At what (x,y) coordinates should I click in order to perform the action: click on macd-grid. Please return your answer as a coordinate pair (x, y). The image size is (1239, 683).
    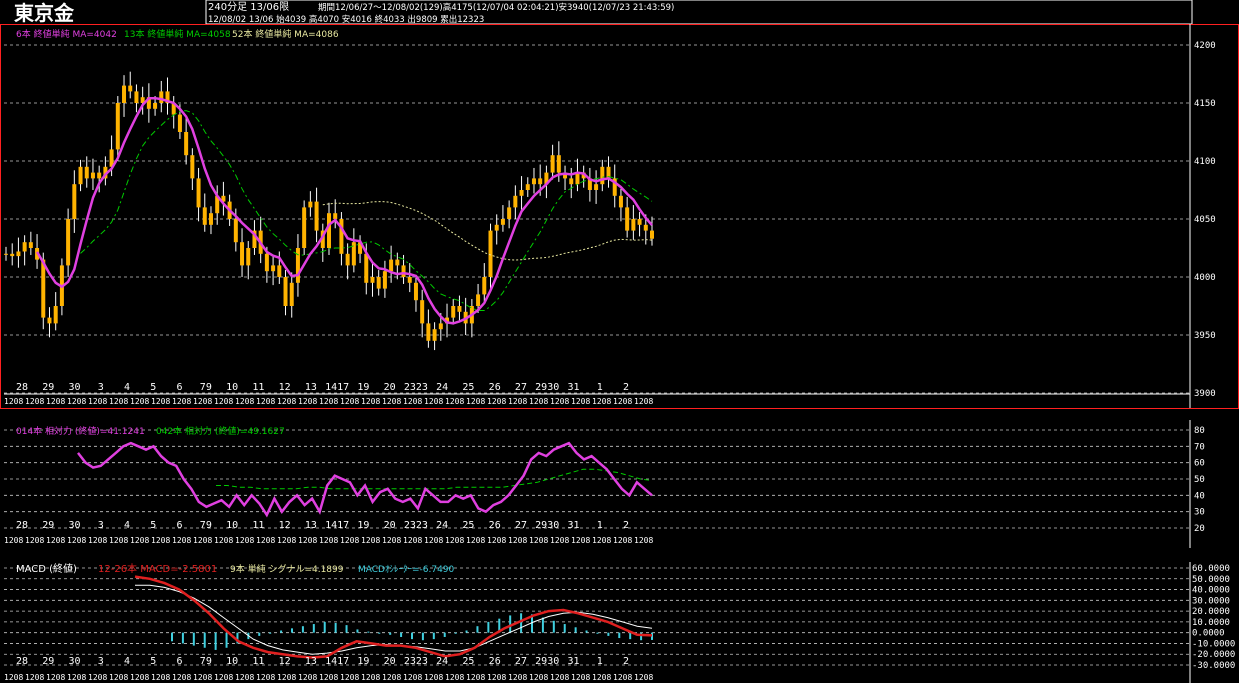
    Looking at the image, I should click on (597, 616).